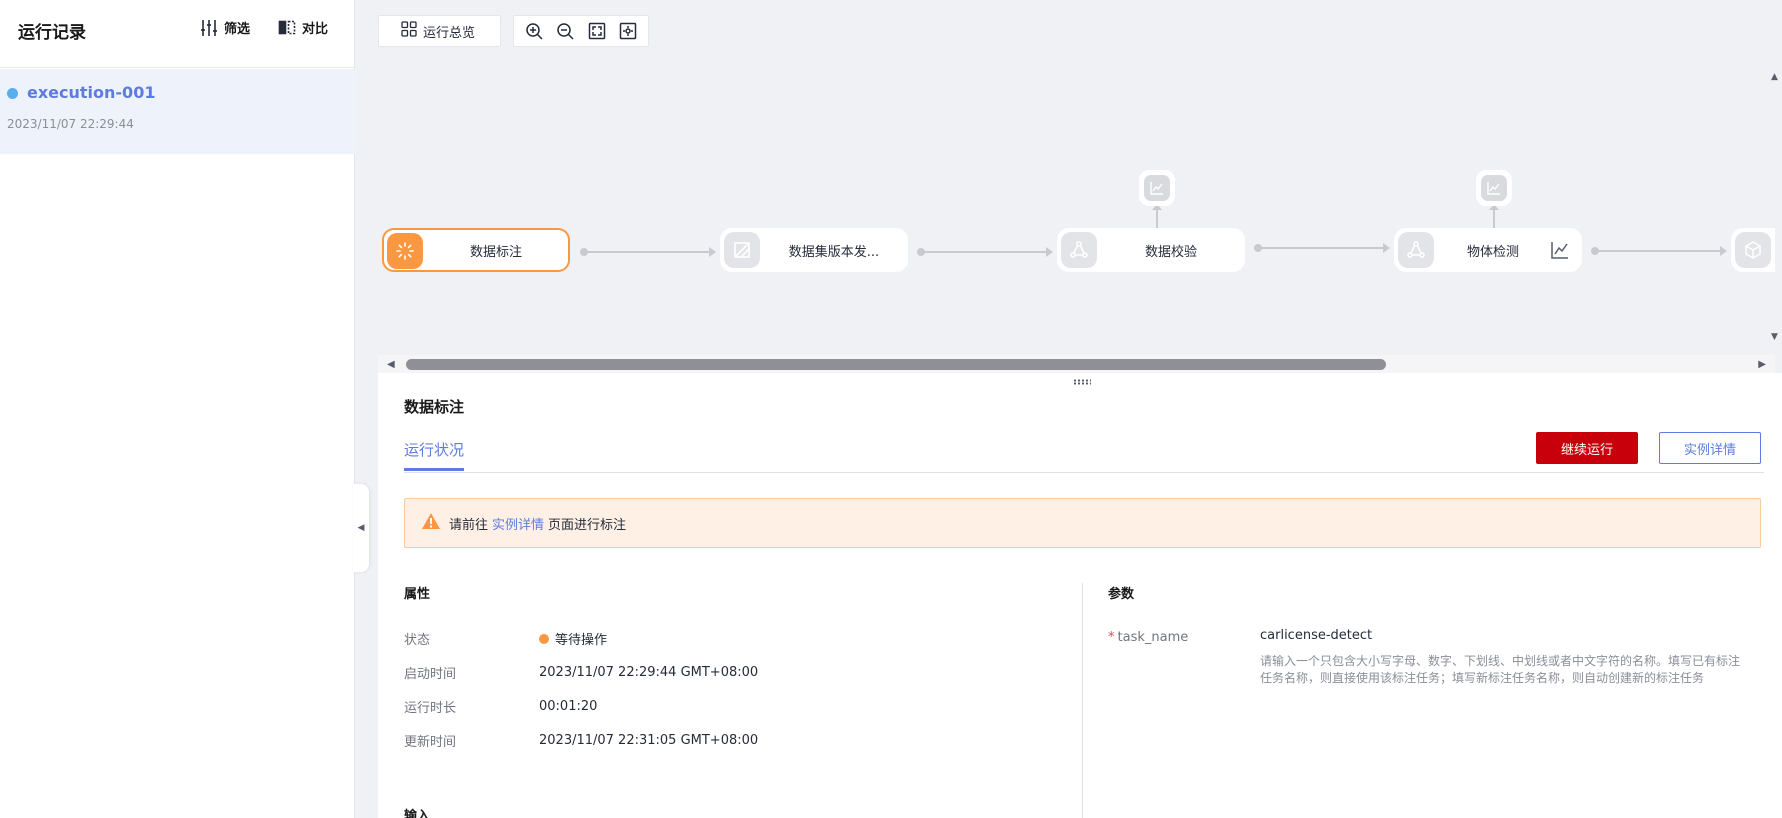 This screenshot has width=1782, height=818. What do you see at coordinates (1082, 700) in the screenshot?
I see `section-divider` at bounding box center [1082, 700].